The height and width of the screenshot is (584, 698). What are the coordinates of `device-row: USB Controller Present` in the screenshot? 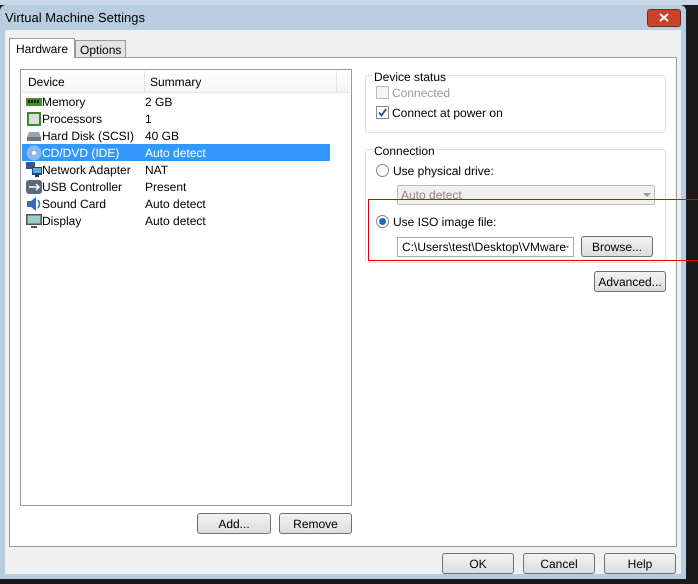 It's located at (176, 186).